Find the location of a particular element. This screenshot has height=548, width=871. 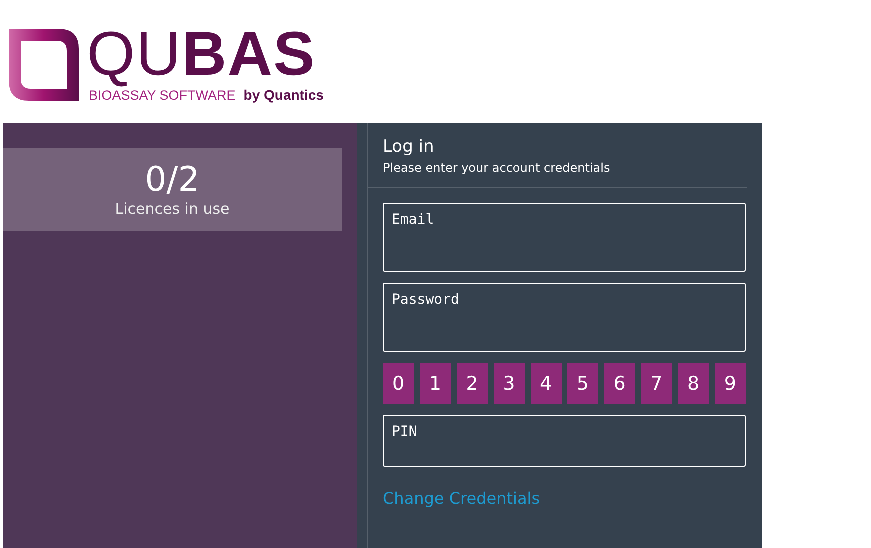

pin-key: 0 is located at coordinates (398, 383).